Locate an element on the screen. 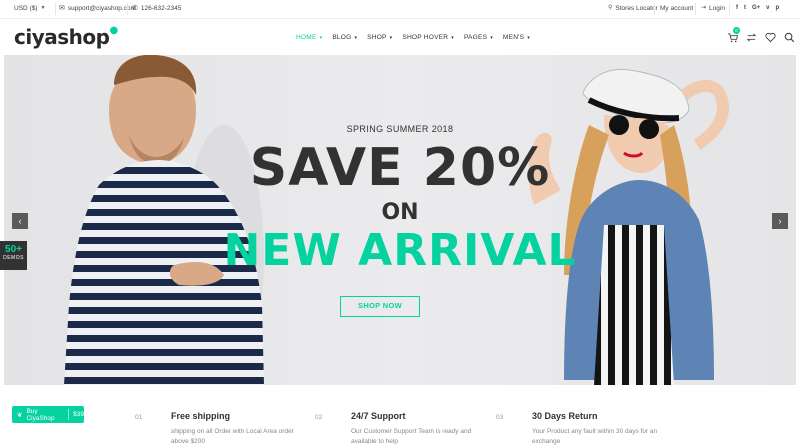 The image size is (800, 447). facebook-icon: f is located at coordinates (737, 8).